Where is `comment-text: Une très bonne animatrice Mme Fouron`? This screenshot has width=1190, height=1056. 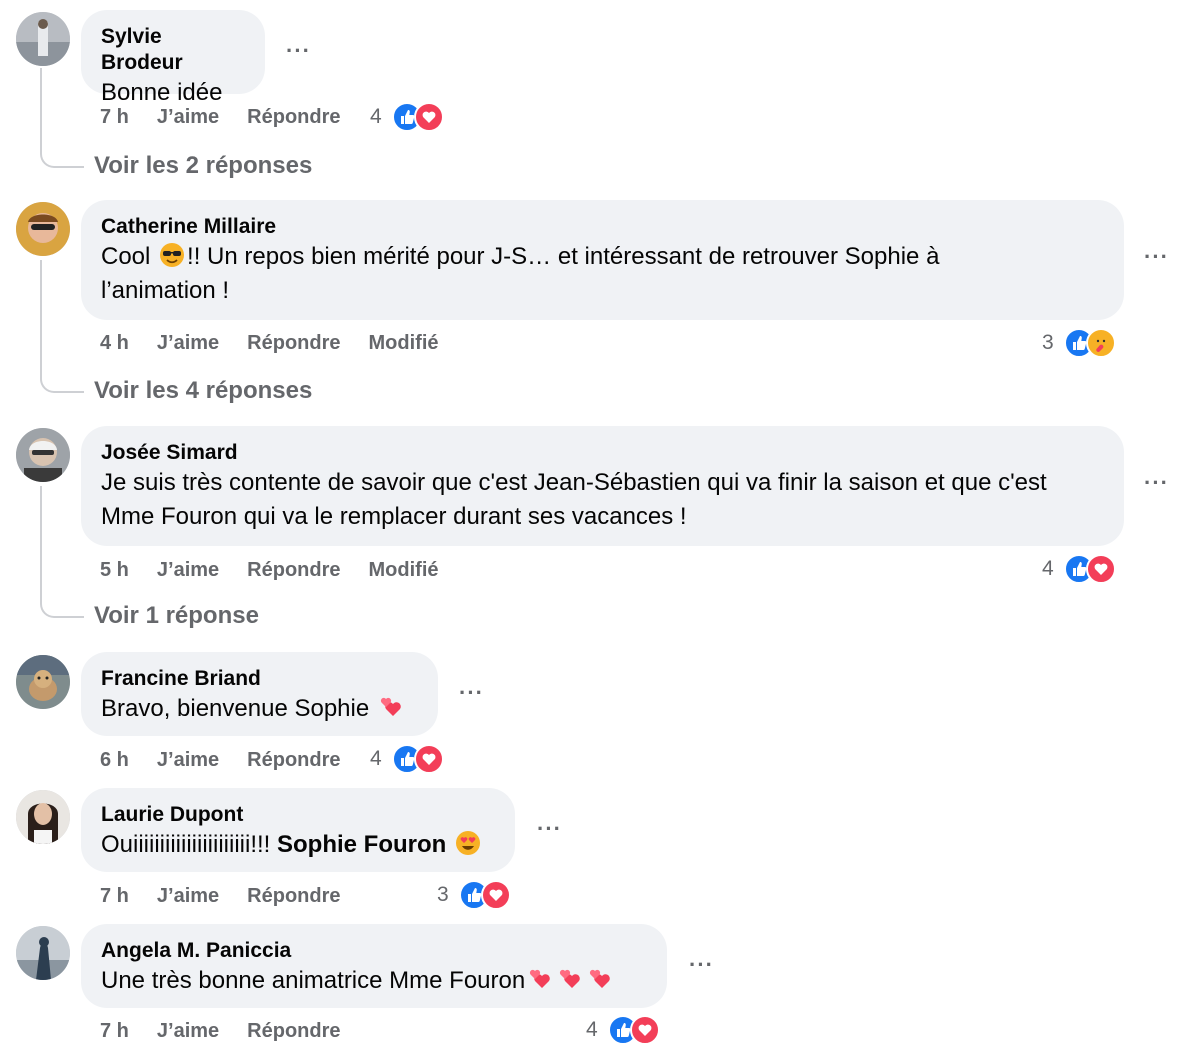
comment-text: Une très bonne animatrice Mme Fouron is located at coordinates (374, 981).